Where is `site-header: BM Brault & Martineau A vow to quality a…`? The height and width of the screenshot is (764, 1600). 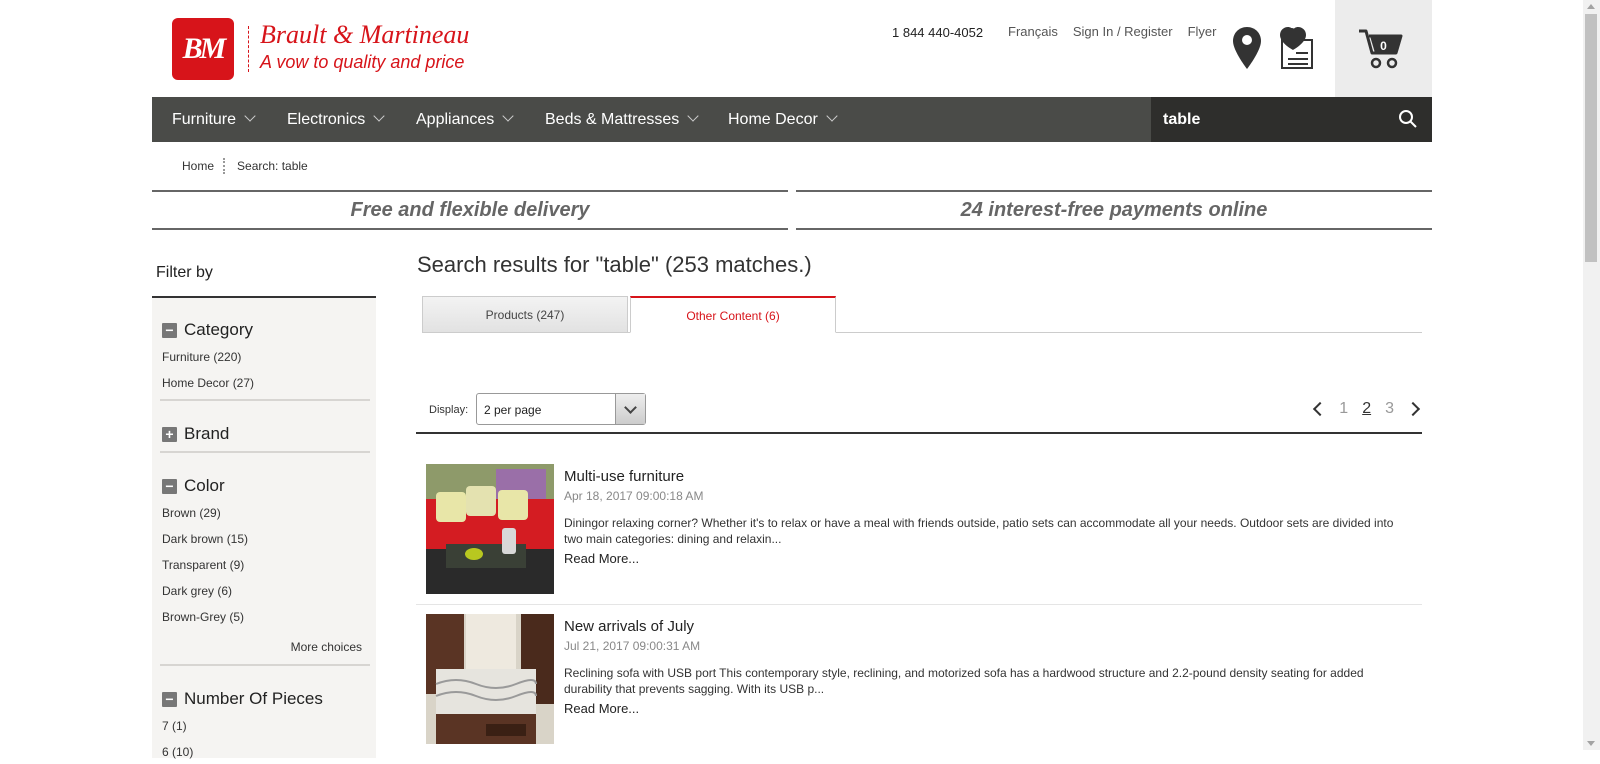
site-header: BM Brault & Martineau A vow to quality a… is located at coordinates (792, 48).